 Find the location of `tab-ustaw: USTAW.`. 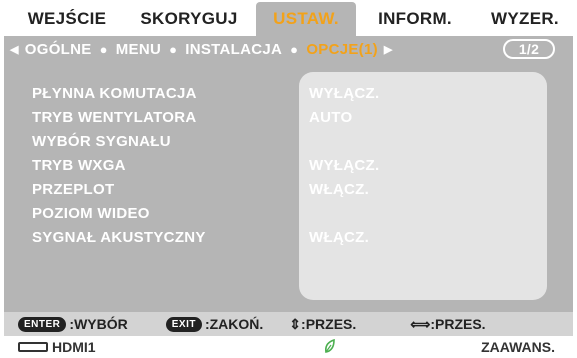

tab-ustaw: USTAW. is located at coordinates (306, 19).